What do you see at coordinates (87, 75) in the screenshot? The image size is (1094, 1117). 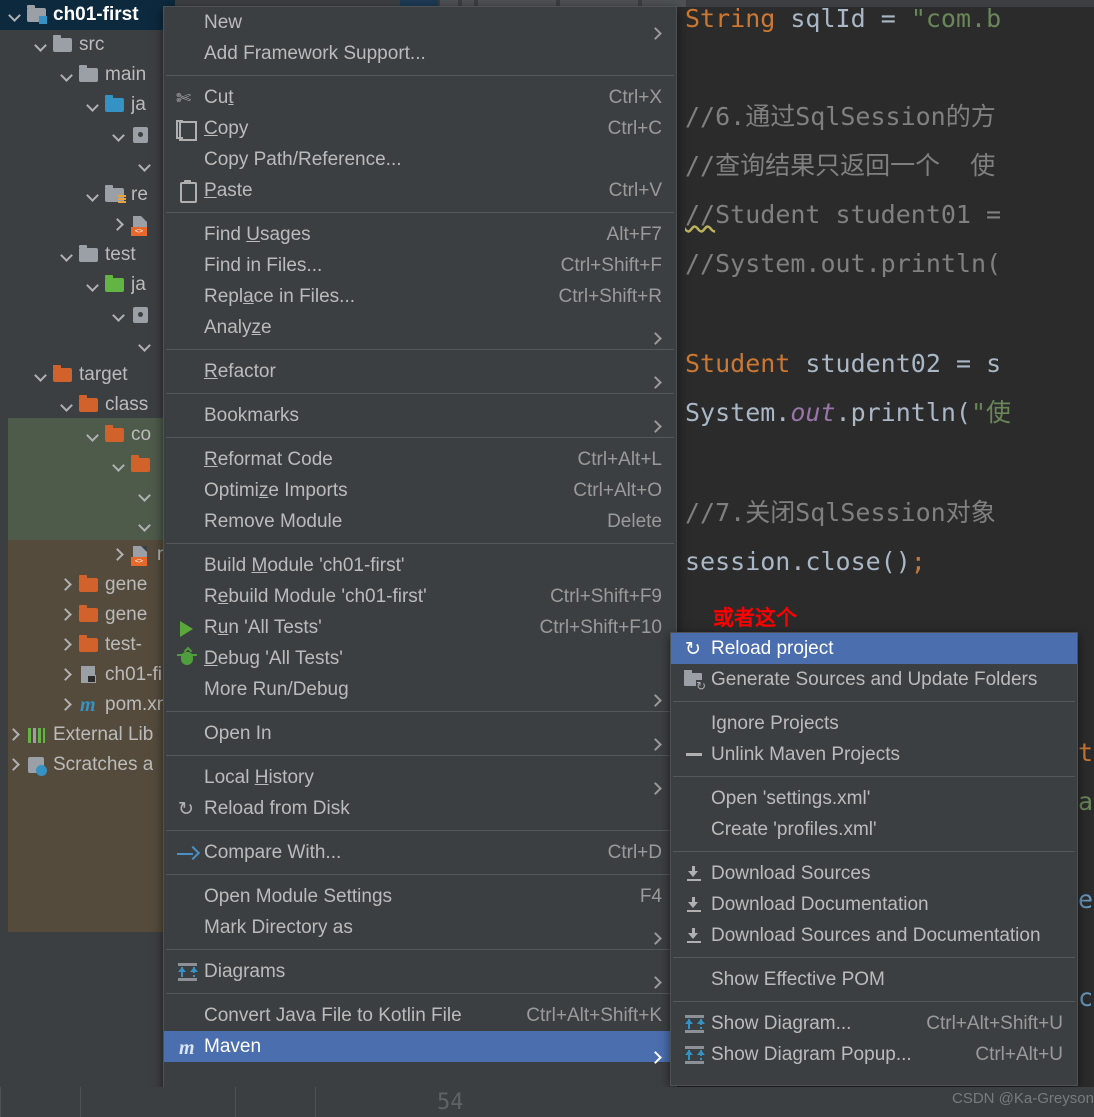 I see `tree-item-main: main` at bounding box center [87, 75].